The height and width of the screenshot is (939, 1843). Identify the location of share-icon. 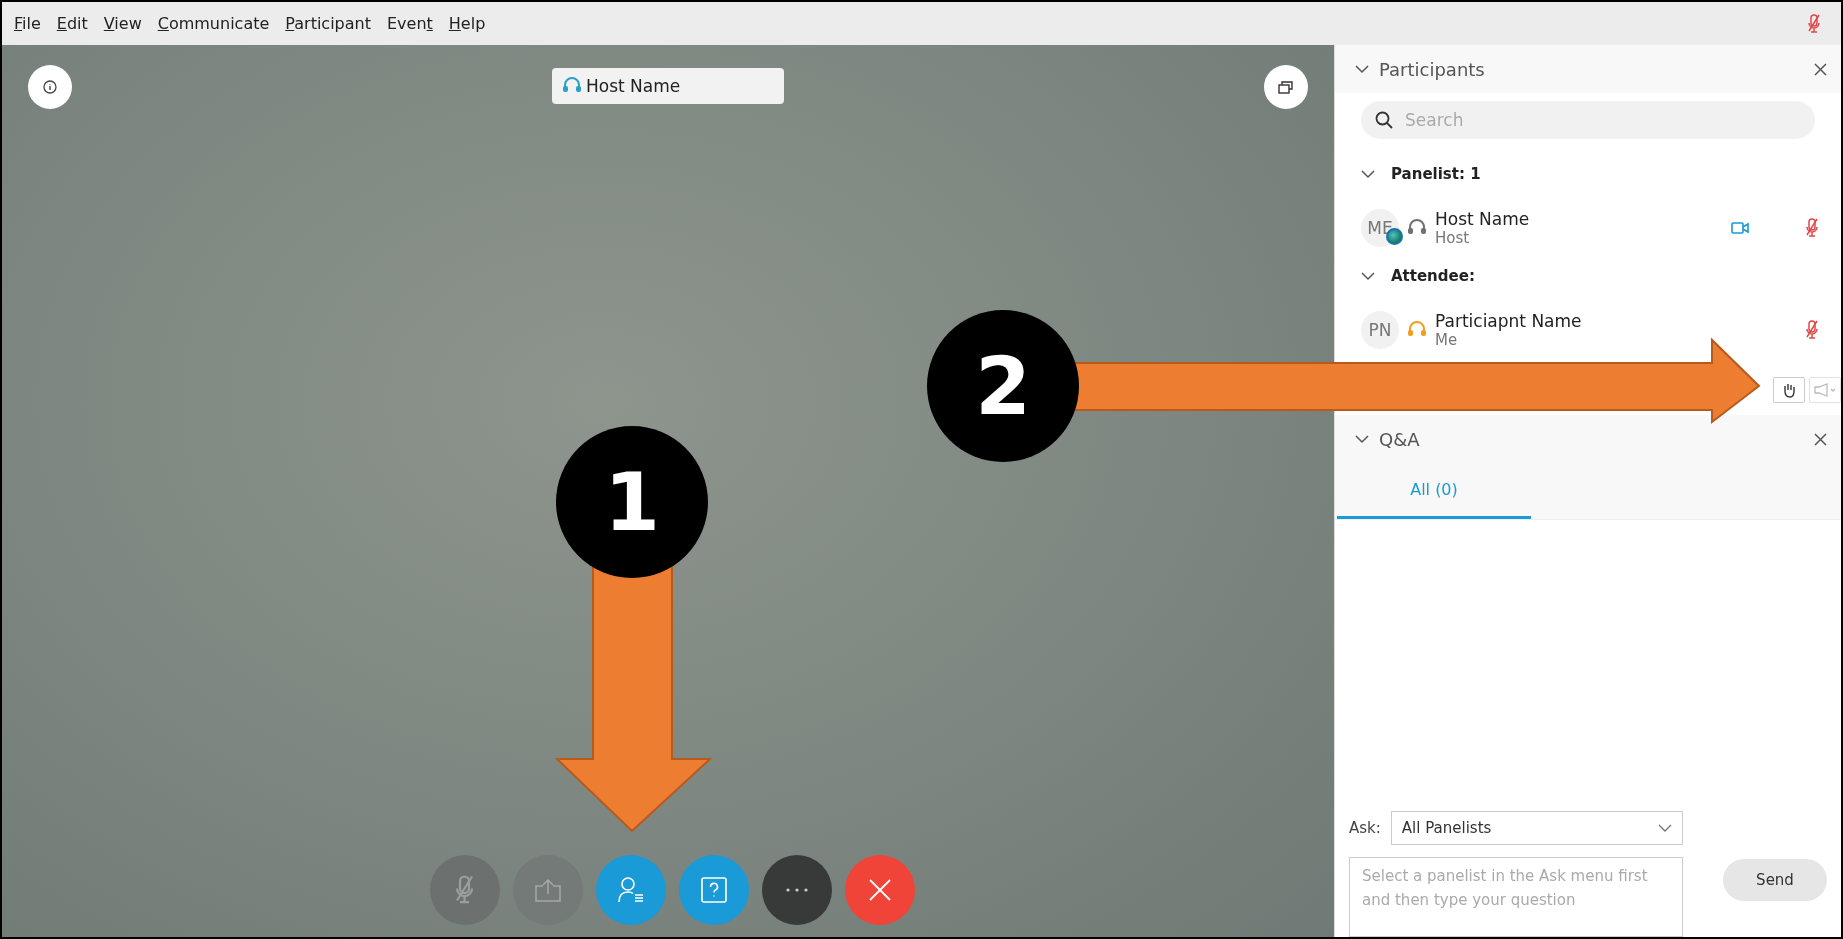
(547, 890).